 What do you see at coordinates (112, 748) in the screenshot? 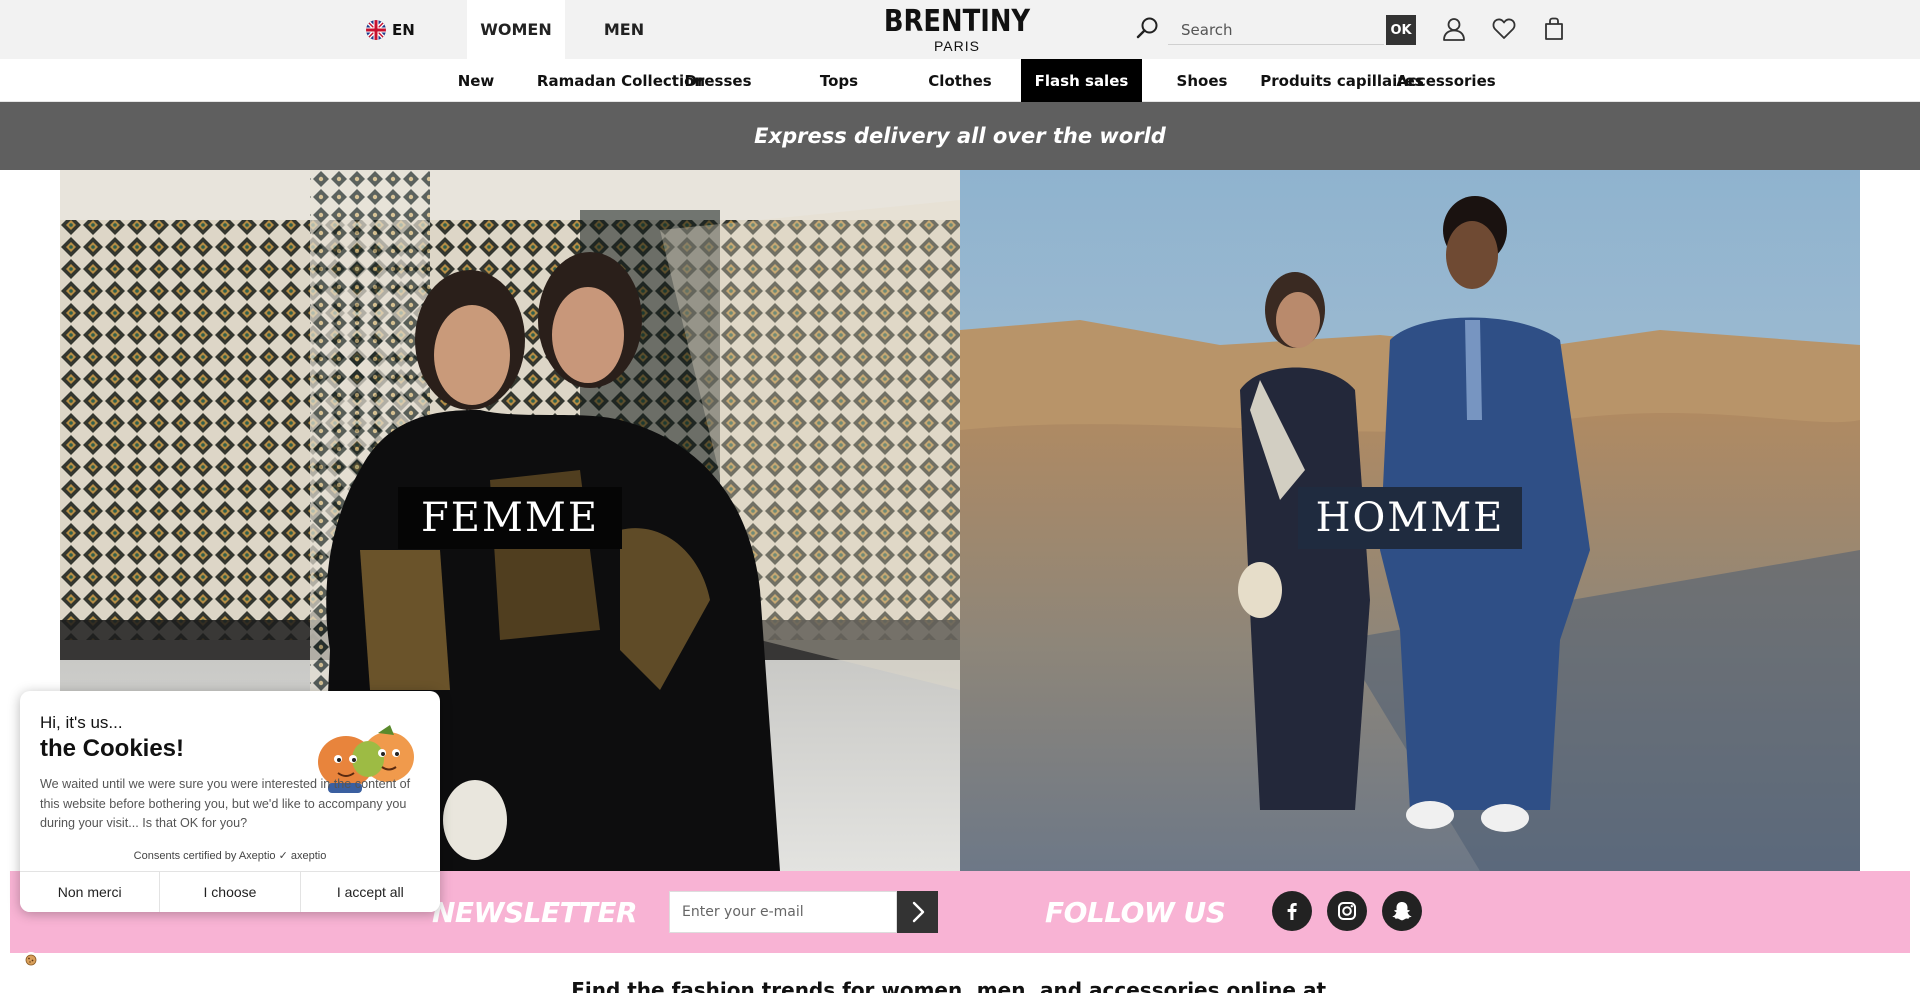
I see `cookie-title: the Cookies!` at bounding box center [112, 748].